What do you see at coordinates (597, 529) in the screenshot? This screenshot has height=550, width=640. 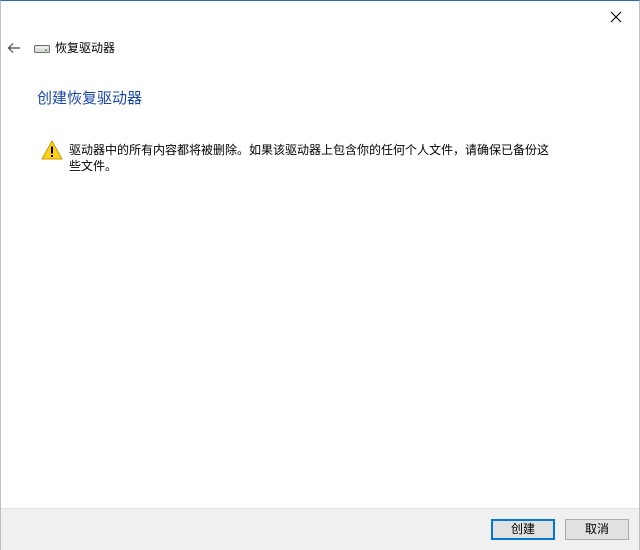 I see `cancel-button: 取消` at bounding box center [597, 529].